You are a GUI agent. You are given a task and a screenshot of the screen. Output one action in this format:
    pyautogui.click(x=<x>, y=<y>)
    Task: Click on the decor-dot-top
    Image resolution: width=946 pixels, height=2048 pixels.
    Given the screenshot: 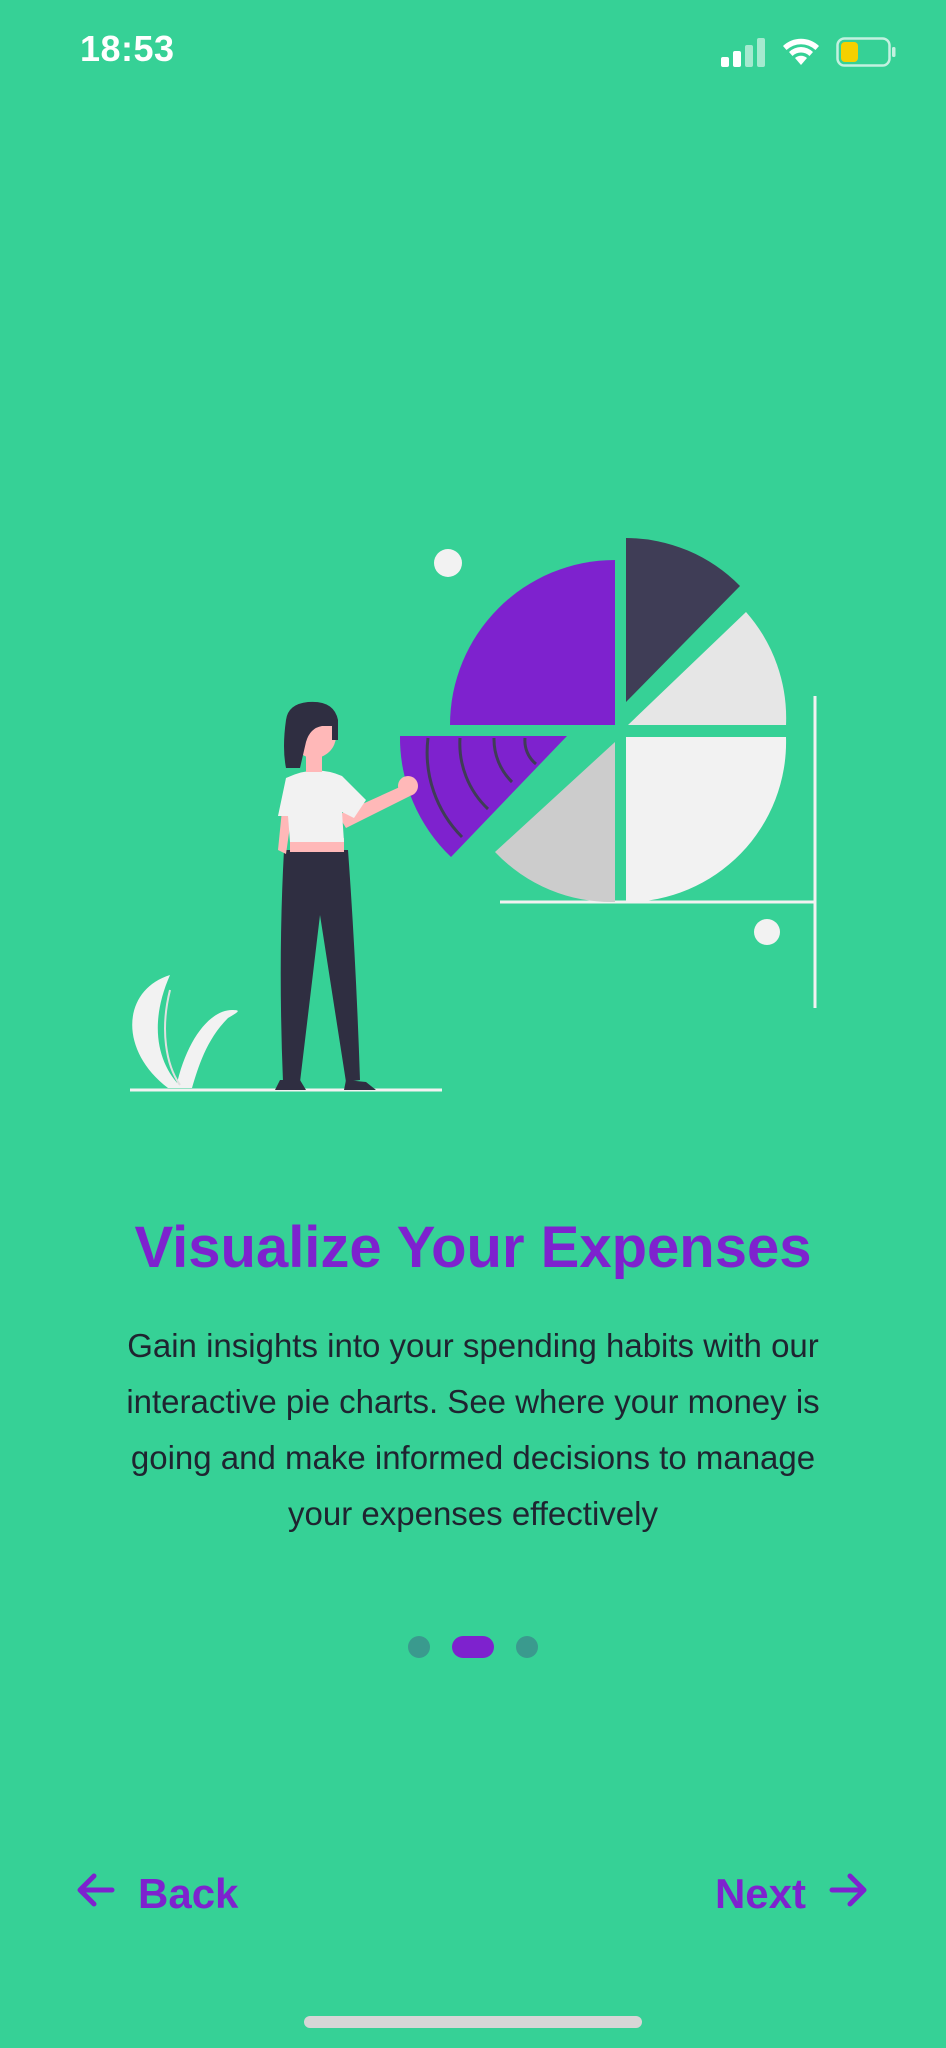 What is the action you would take?
    pyautogui.click(x=448, y=563)
    